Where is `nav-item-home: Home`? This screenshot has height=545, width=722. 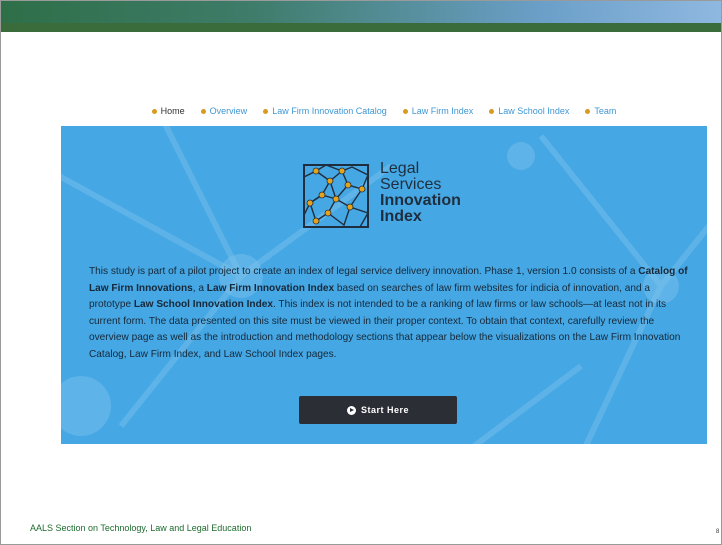 nav-item-home: Home is located at coordinates (168, 111).